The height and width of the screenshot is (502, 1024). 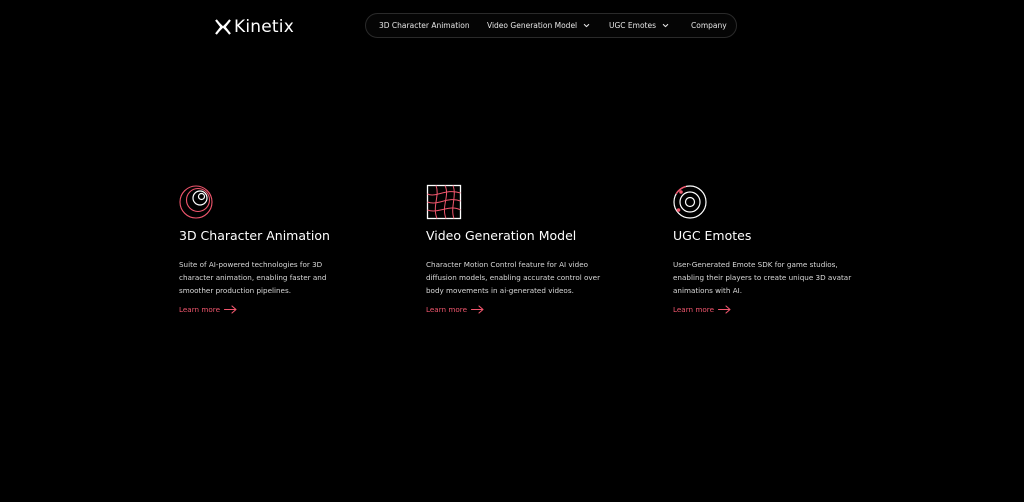 What do you see at coordinates (444, 202) in the screenshot?
I see `warped-grid-icon` at bounding box center [444, 202].